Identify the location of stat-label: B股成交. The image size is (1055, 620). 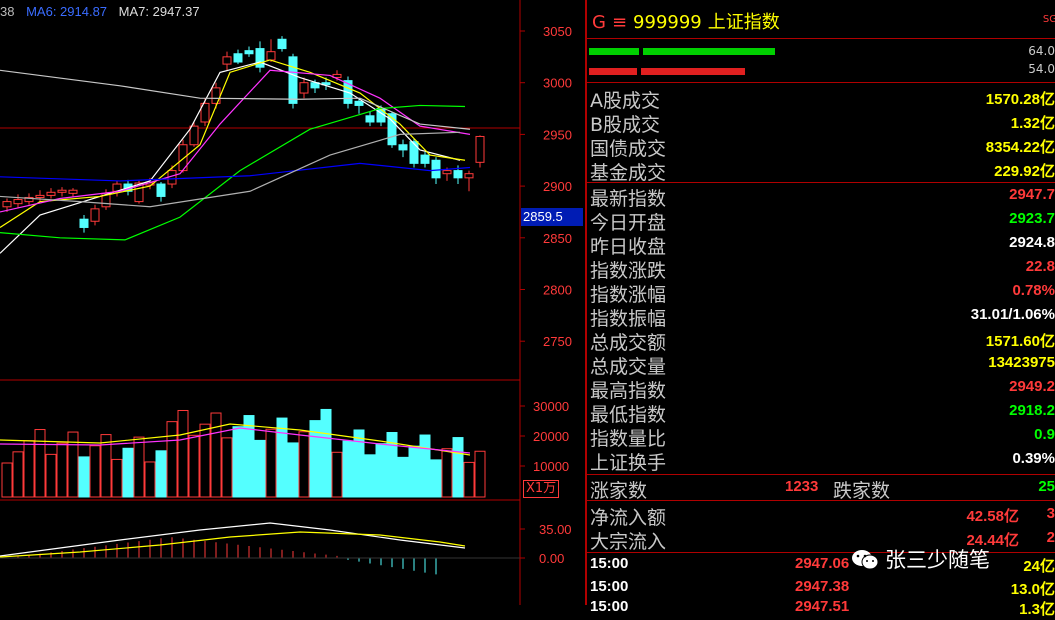
(625, 125).